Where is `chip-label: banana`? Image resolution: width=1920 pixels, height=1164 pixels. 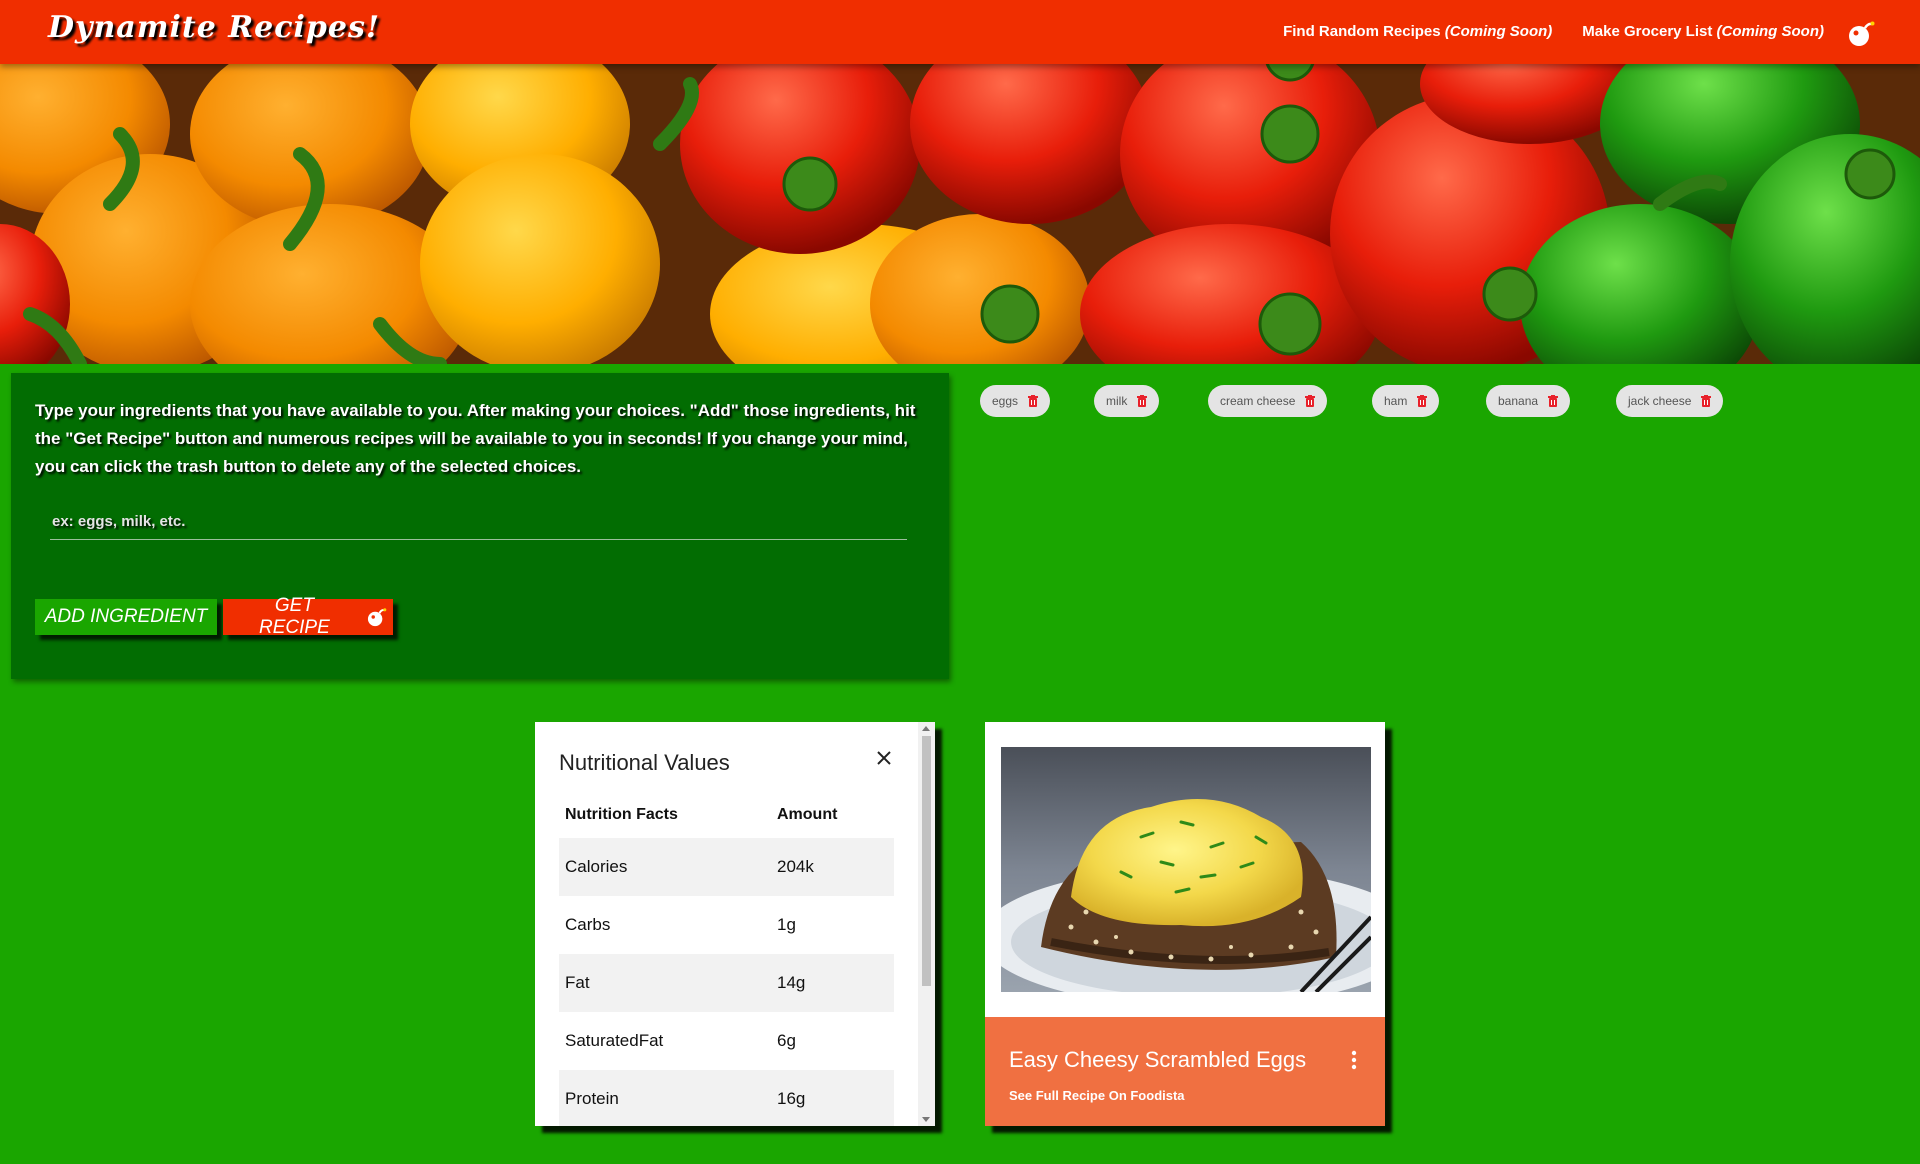
chip-label: banana is located at coordinates (1518, 401).